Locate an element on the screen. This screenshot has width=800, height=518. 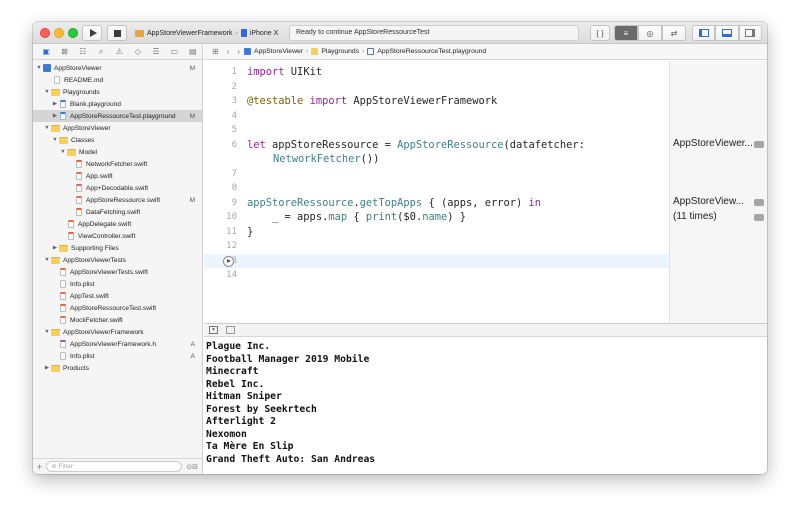
code-line: 4 is located at coordinates (436, 116).